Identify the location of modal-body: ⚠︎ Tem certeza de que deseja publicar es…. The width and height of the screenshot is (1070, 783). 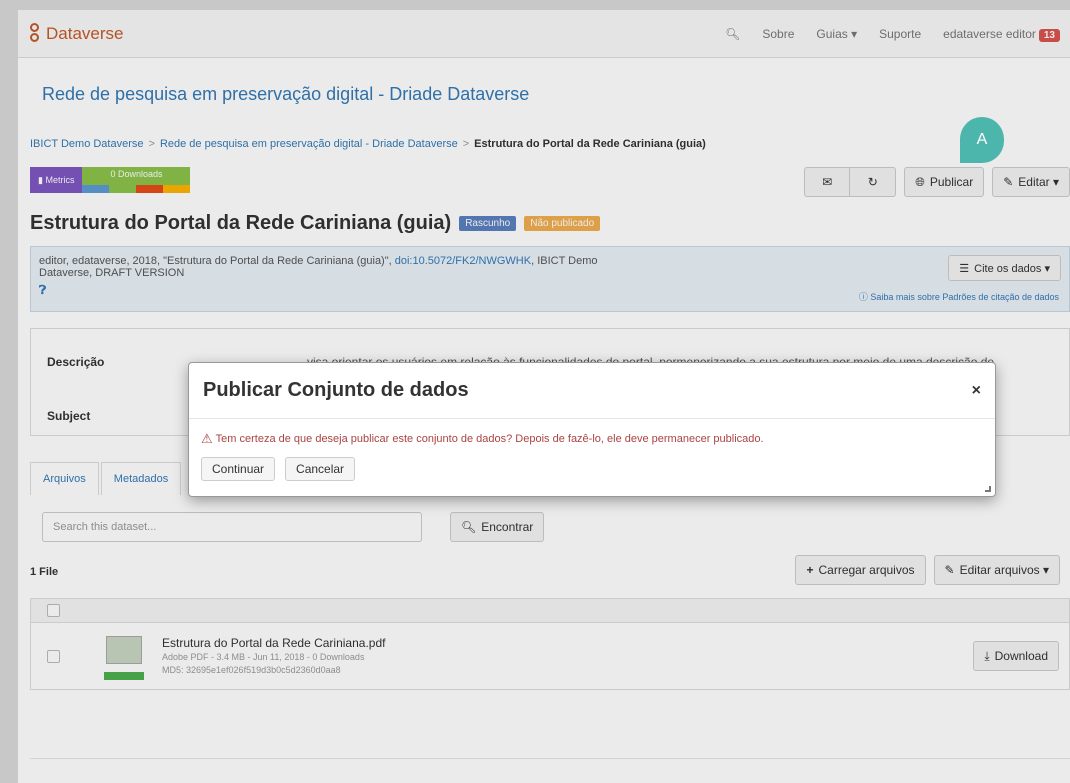
(592, 456).